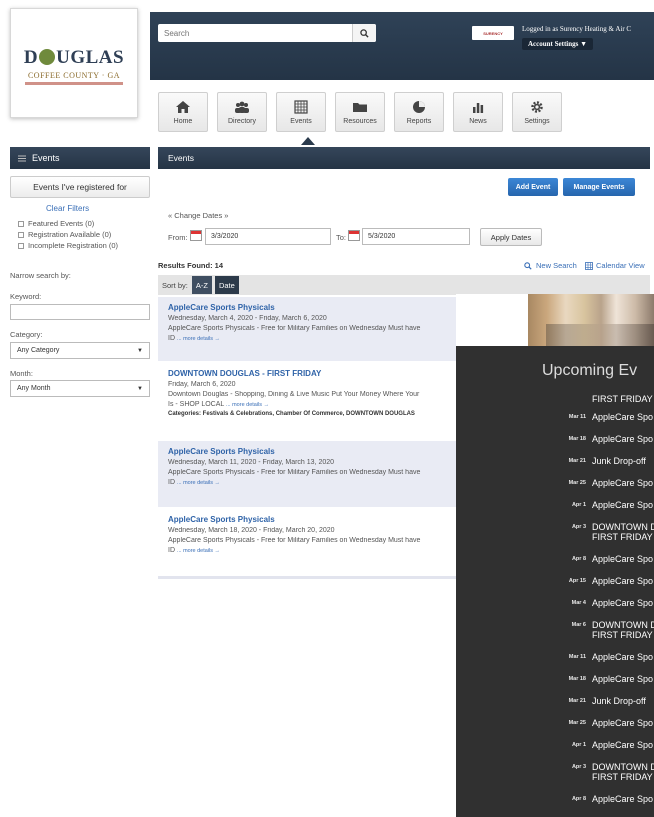  Describe the element at coordinates (493, 33) in the screenshot. I see `account-logo: SURENCY` at that location.